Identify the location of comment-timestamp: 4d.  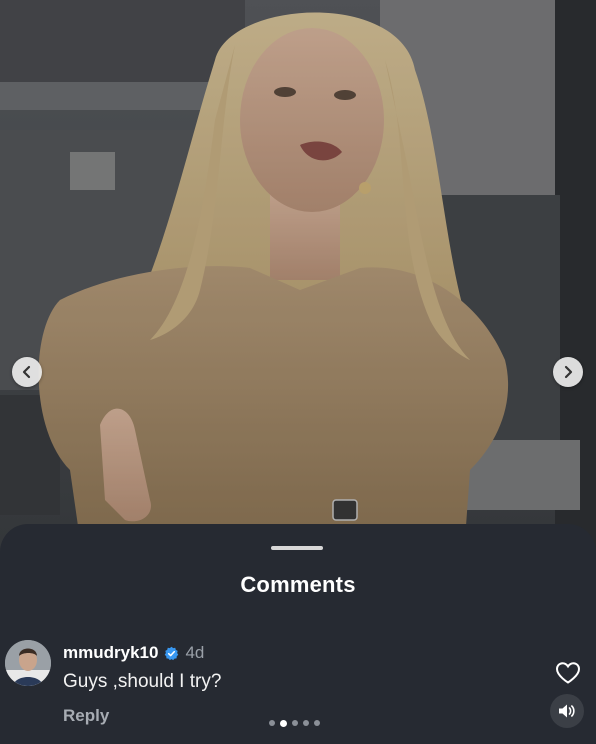
(195, 652).